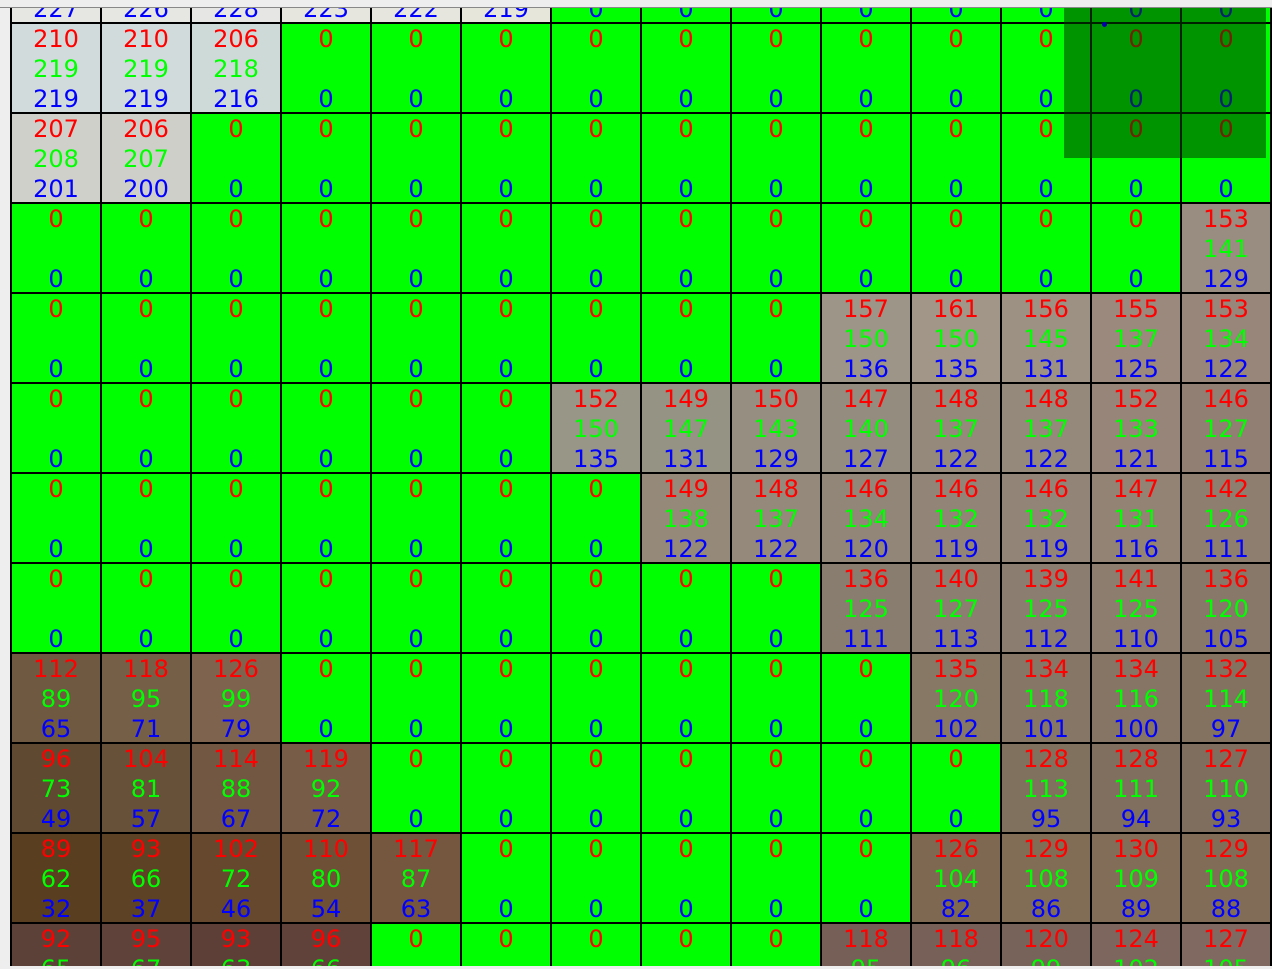  What do you see at coordinates (1047, 946) in the screenshot?
I see `pixel-cell: 120 99` at bounding box center [1047, 946].